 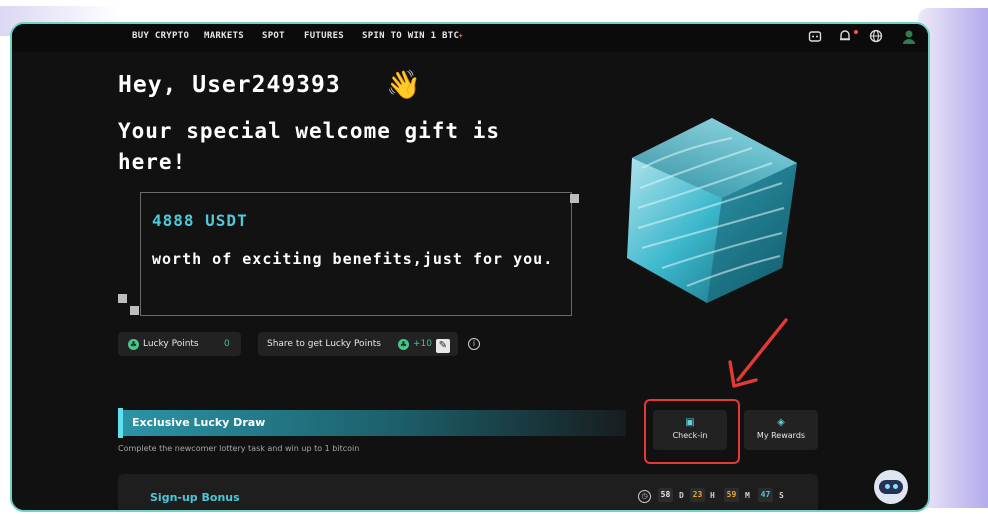 I want to click on lucky-points-chip: ♣ Lucky Points 0, so click(x=179, y=344).